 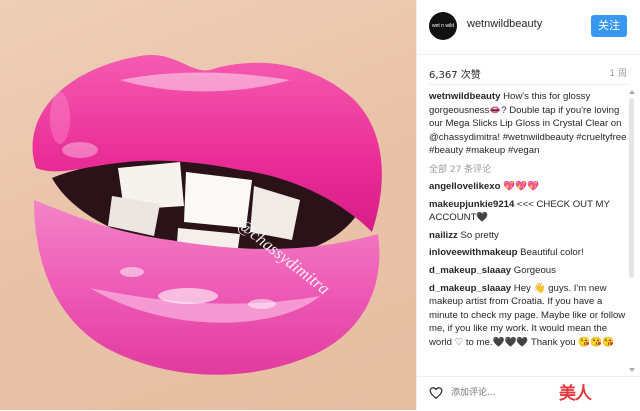 I want to click on view-all-comments-link: 全部 27 条评论, so click(x=529, y=168).